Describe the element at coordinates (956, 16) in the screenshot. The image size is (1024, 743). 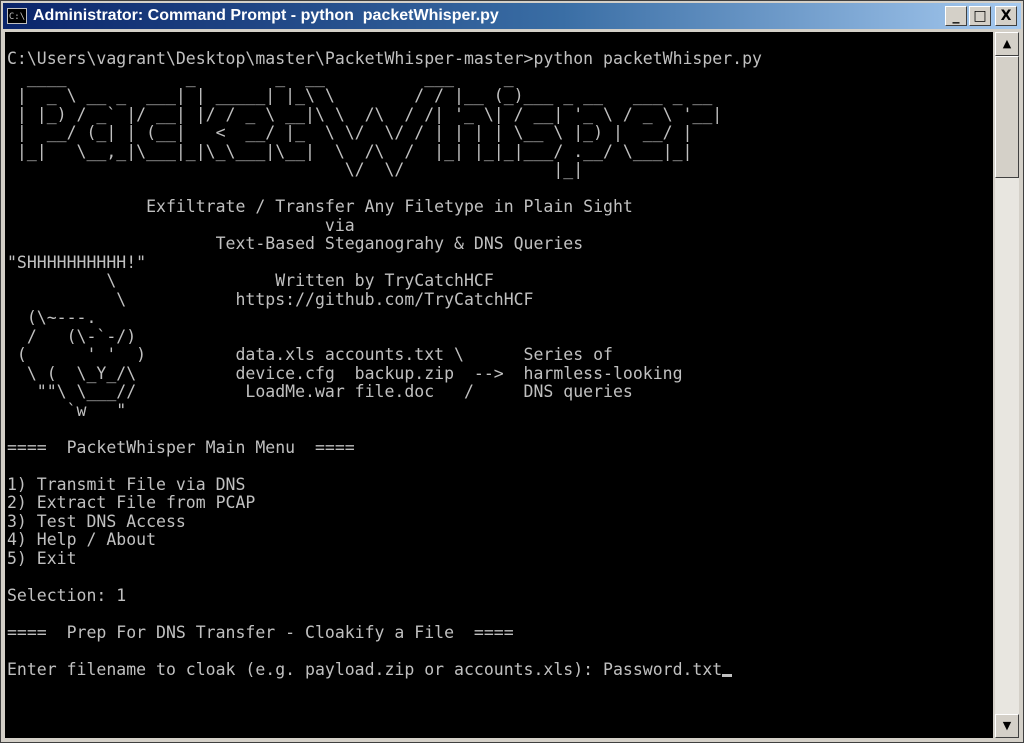
I see `minimize-button: _` at that location.